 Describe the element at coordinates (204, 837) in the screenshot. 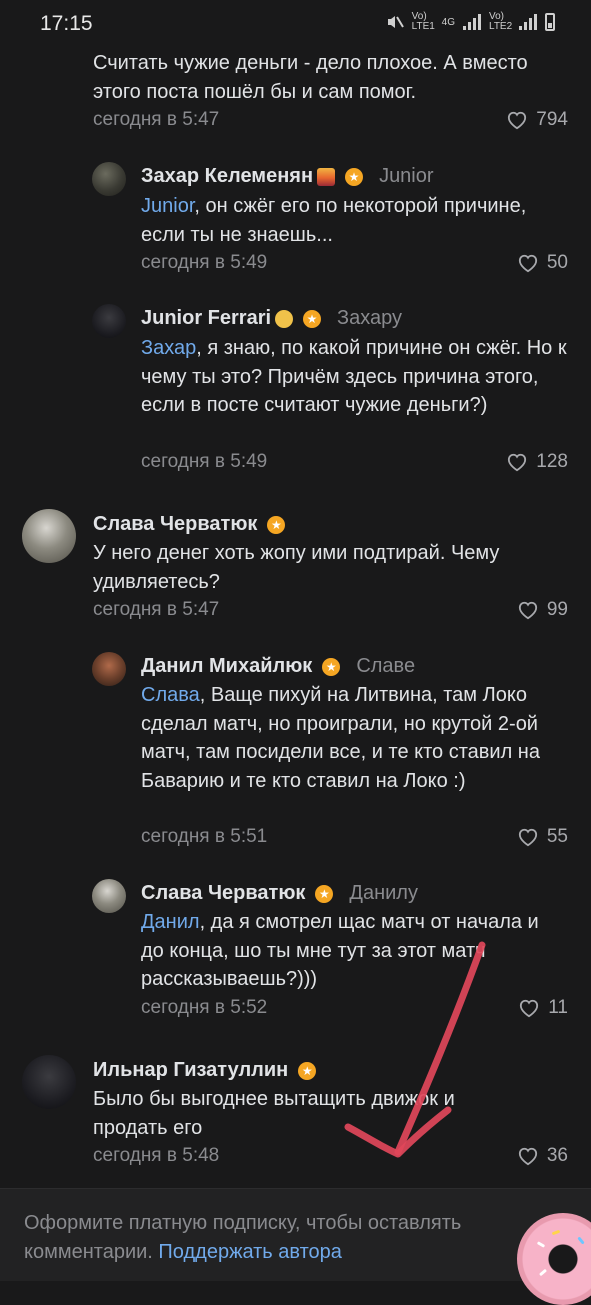

I see `comment-time: сегодня в 5:51` at that location.